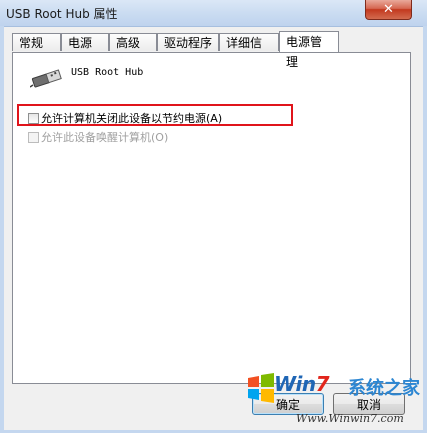  Describe the element at coordinates (384, 388) in the screenshot. I see `watermark-brand-cn: 系统之家` at that location.